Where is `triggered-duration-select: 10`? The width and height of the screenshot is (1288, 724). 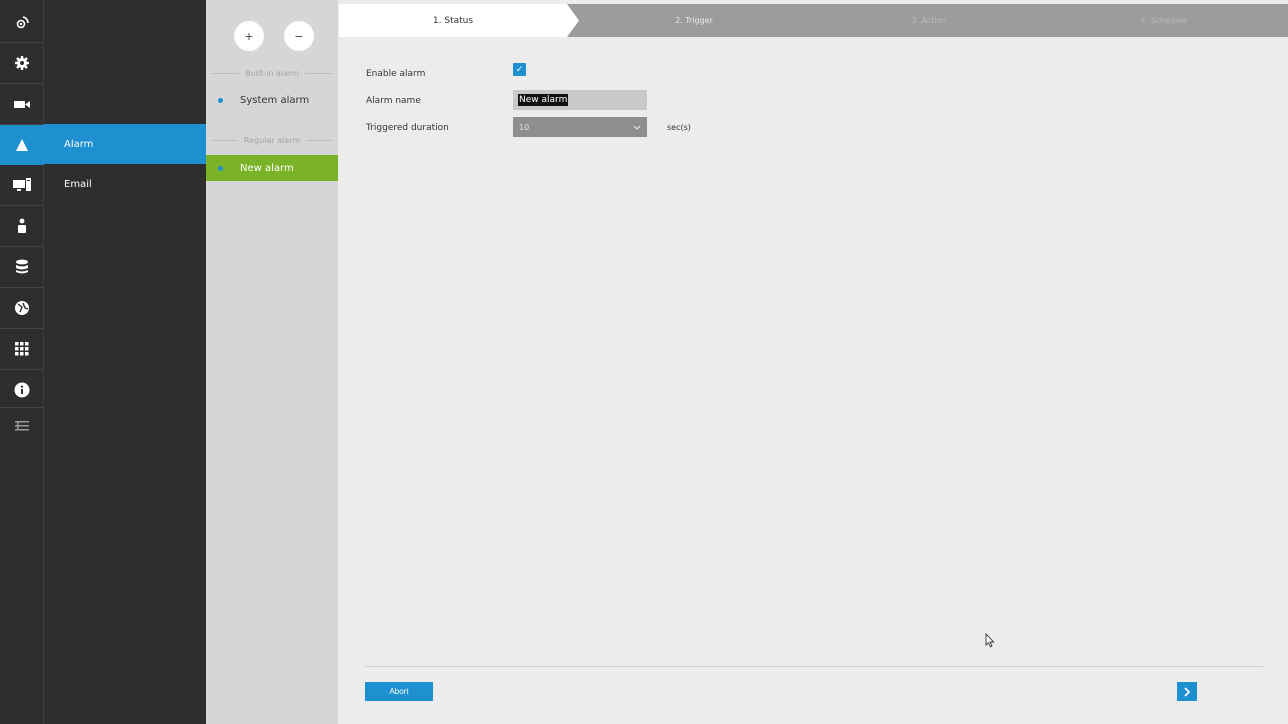 triggered-duration-select: 10 is located at coordinates (580, 127).